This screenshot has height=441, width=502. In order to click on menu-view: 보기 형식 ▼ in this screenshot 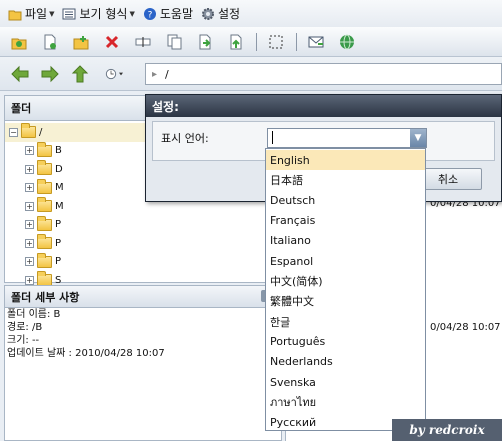, I will do `click(98, 14)`.